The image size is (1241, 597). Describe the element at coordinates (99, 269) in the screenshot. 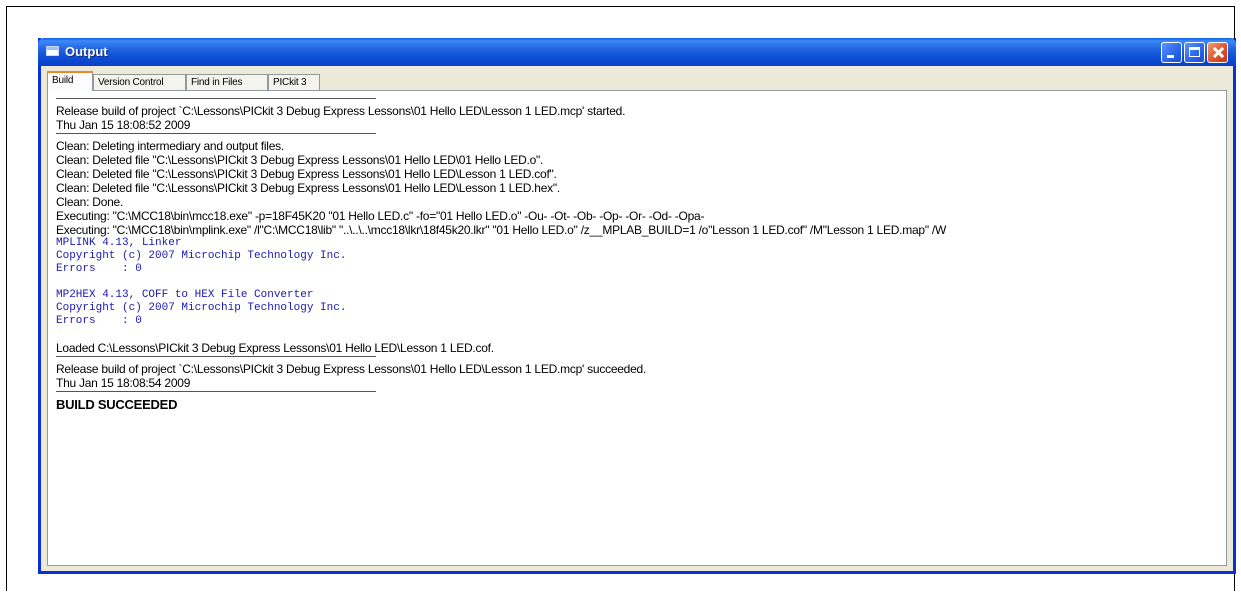

I see `mplink-line: Errors : 0` at that location.